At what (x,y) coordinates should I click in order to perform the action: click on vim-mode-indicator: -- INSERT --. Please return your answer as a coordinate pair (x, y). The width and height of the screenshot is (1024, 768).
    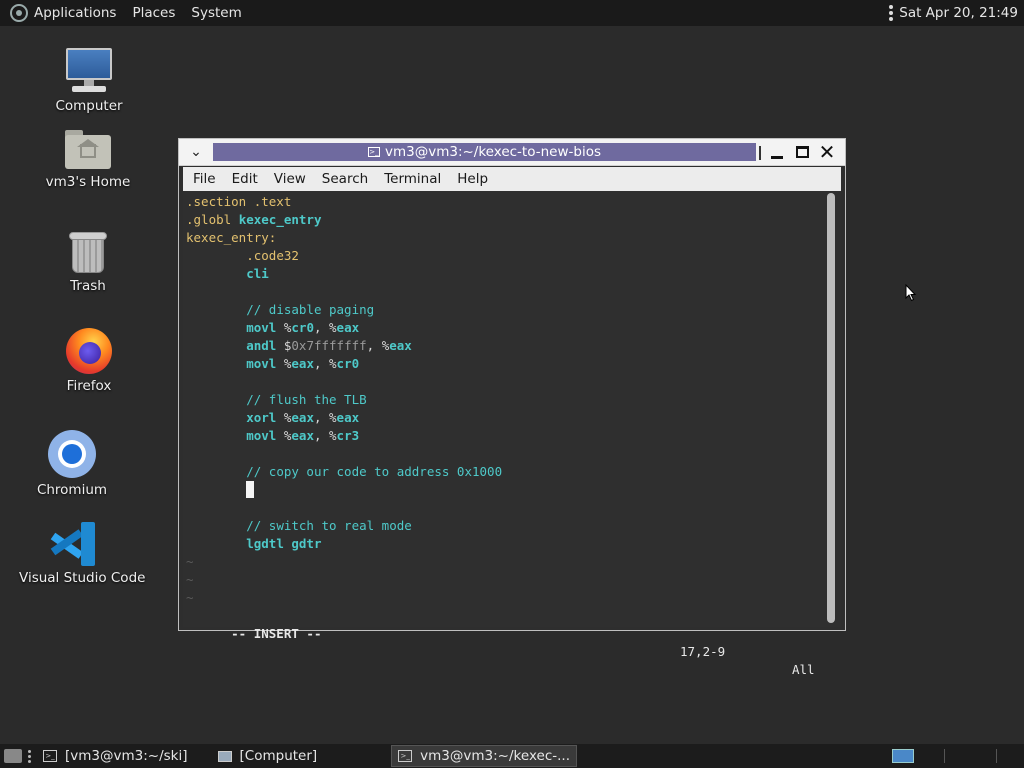
    Looking at the image, I should click on (276, 633).